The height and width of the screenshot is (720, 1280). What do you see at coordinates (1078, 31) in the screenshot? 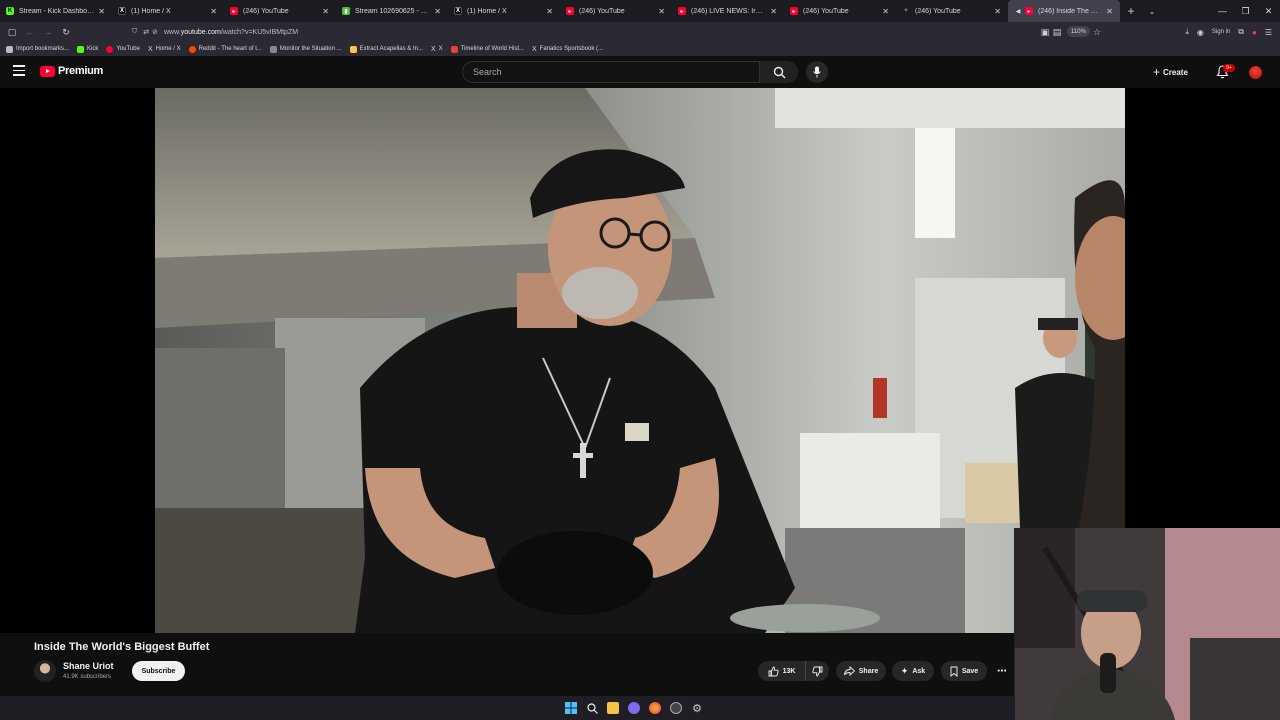
I see `zoom-indicator: 110%` at bounding box center [1078, 31].